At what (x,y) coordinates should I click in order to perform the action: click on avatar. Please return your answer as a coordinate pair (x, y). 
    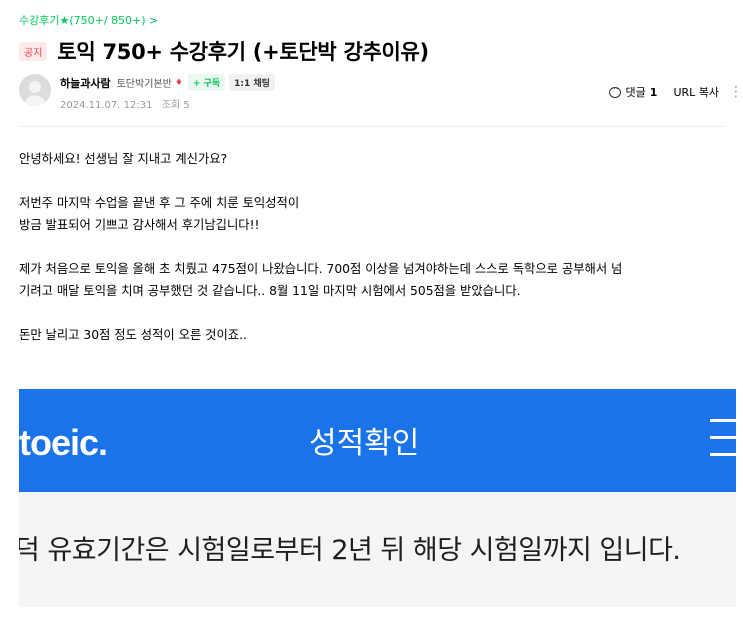
    Looking at the image, I should click on (35, 90).